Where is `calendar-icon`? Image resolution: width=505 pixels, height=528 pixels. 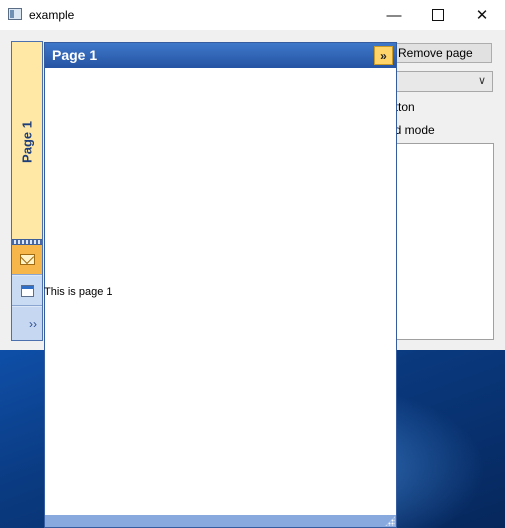 calendar-icon is located at coordinates (27, 290).